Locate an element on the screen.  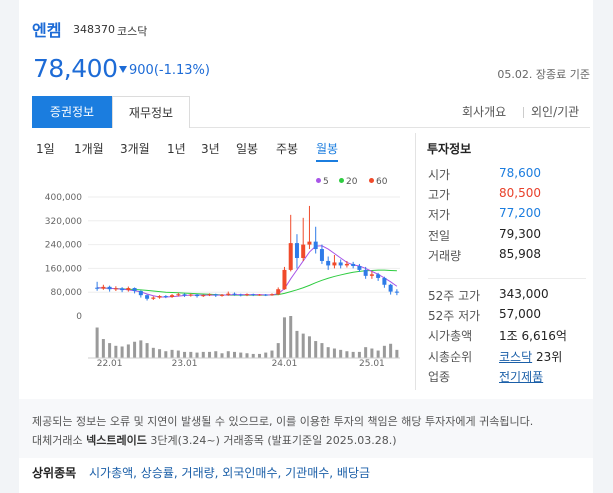
open-value: 78,600 is located at coordinates (520, 173).